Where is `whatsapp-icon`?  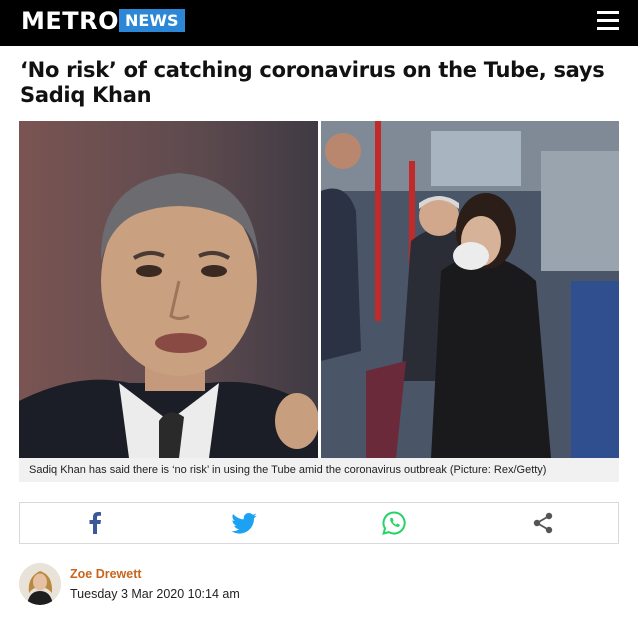 whatsapp-icon is located at coordinates (393, 523).